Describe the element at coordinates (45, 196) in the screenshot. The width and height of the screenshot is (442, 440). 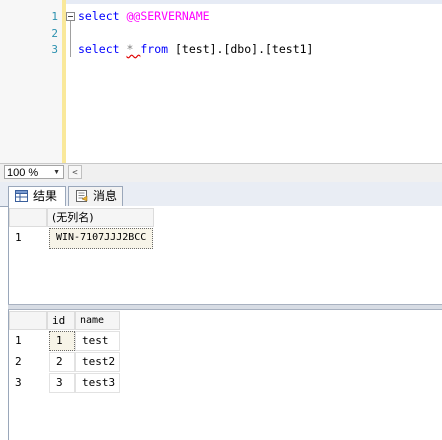
I see `tab-results-label: 结果` at that location.